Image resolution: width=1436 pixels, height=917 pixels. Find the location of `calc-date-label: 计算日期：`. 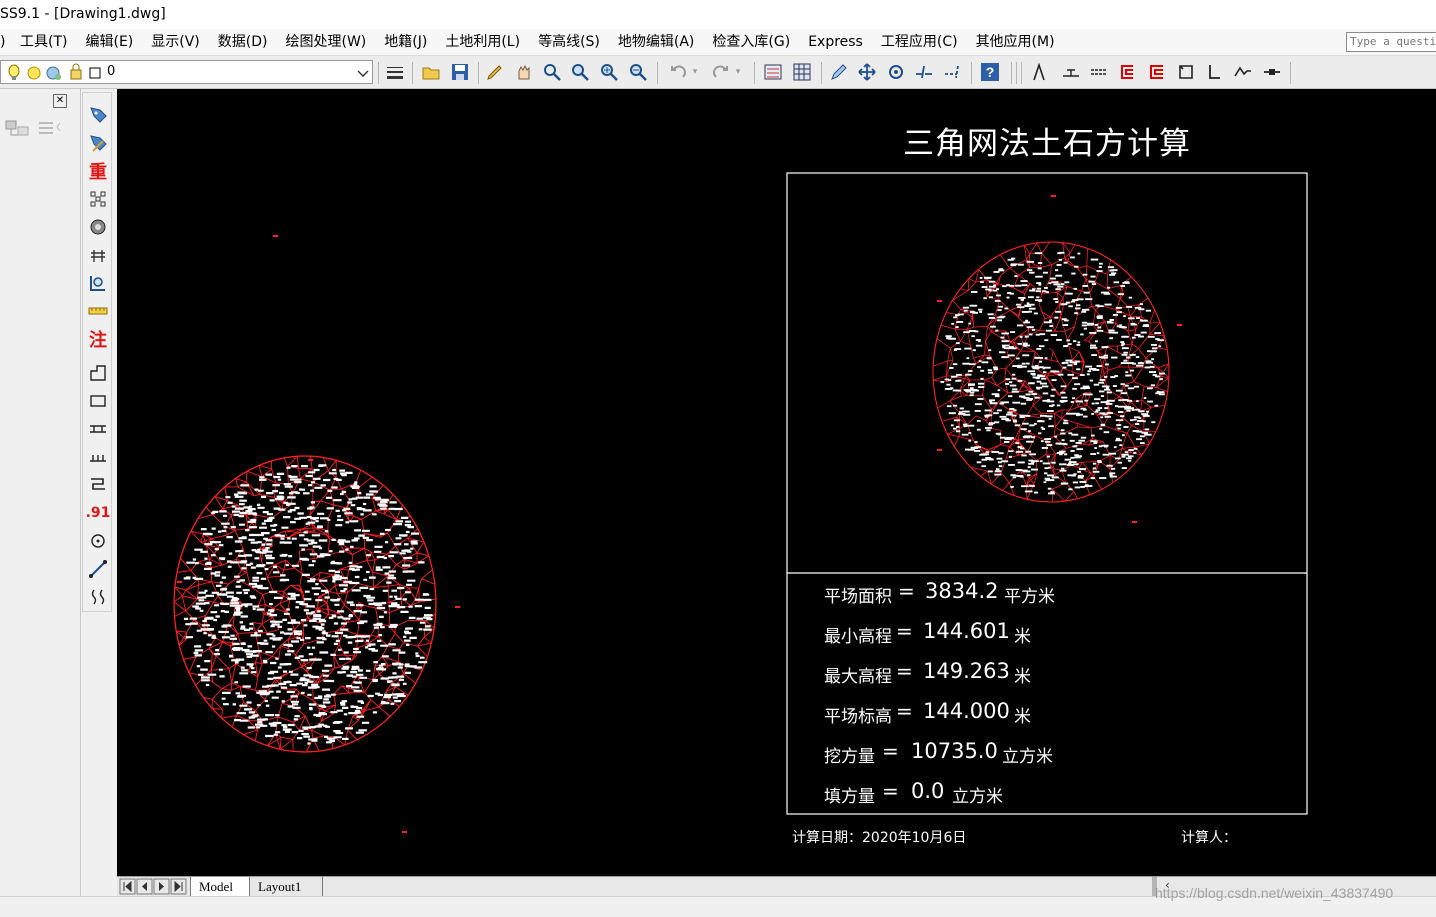

calc-date-label: 计算日期： is located at coordinates (827, 838).